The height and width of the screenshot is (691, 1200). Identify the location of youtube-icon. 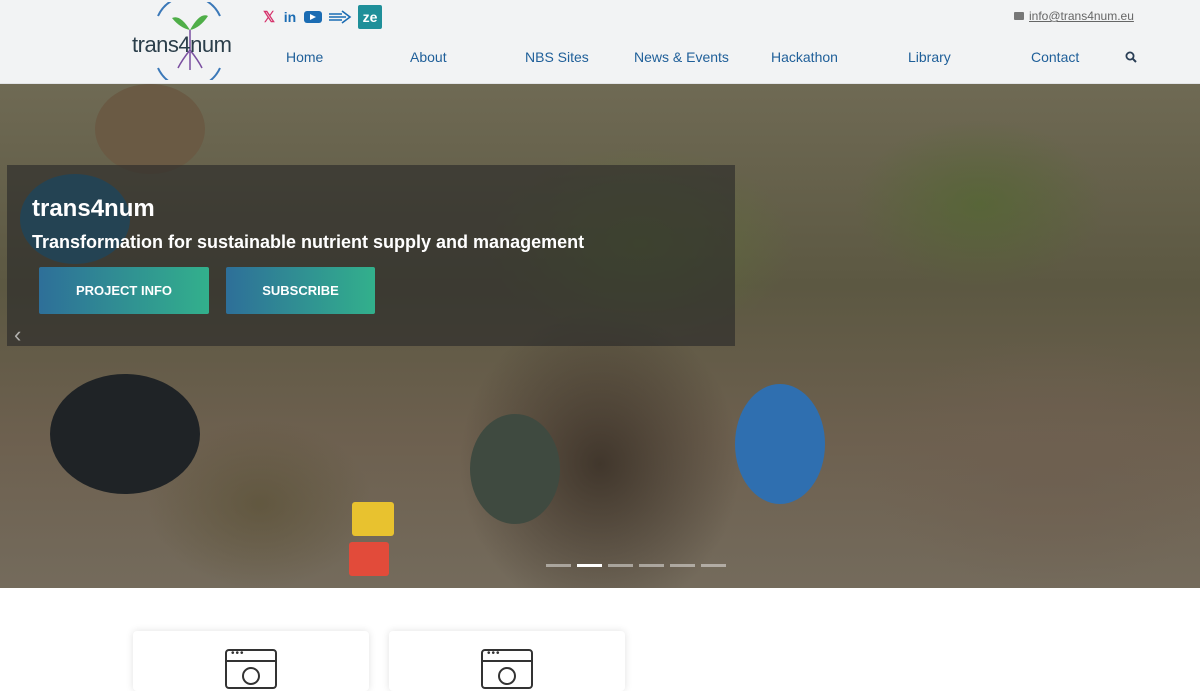
(313, 17).